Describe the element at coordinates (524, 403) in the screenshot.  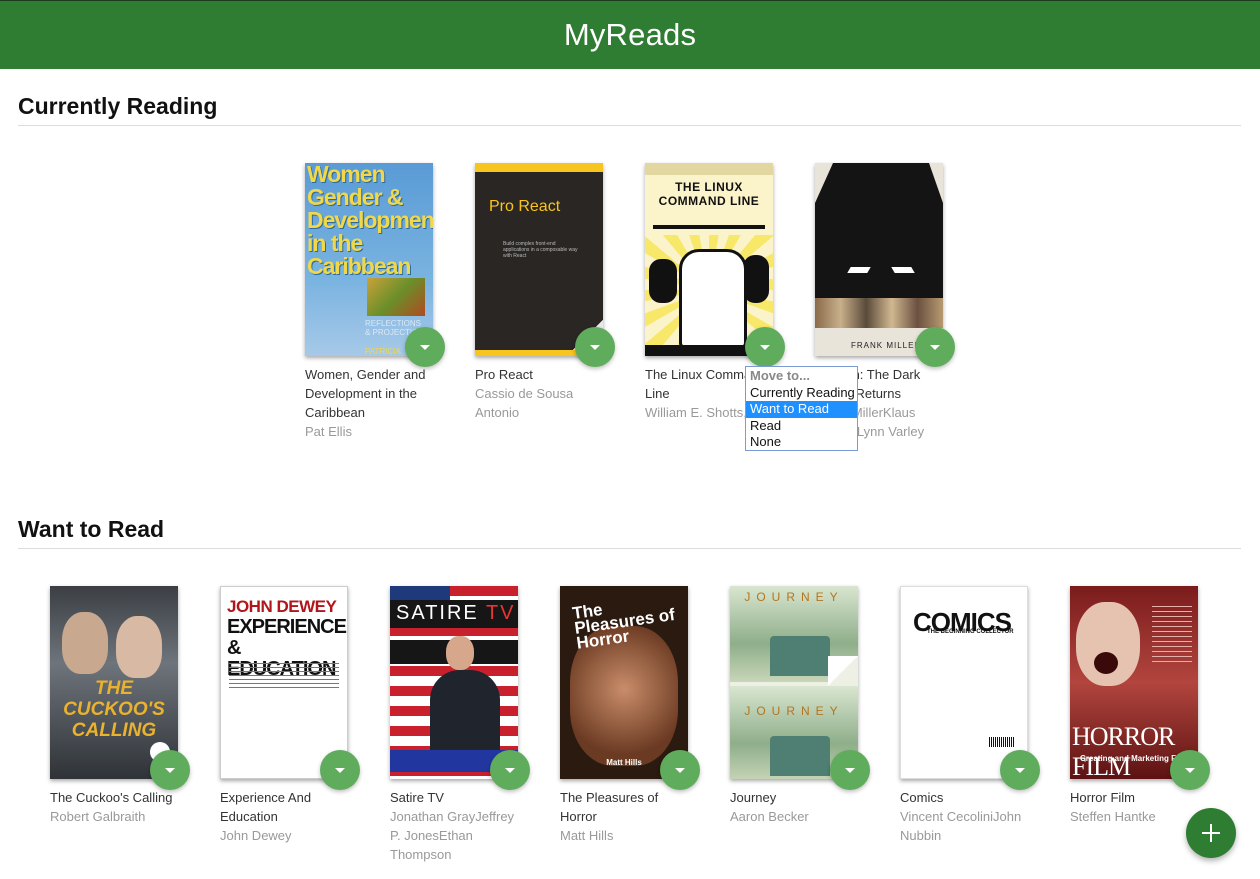
I see `book-author: Cassio de Sousa Antonio` at that location.